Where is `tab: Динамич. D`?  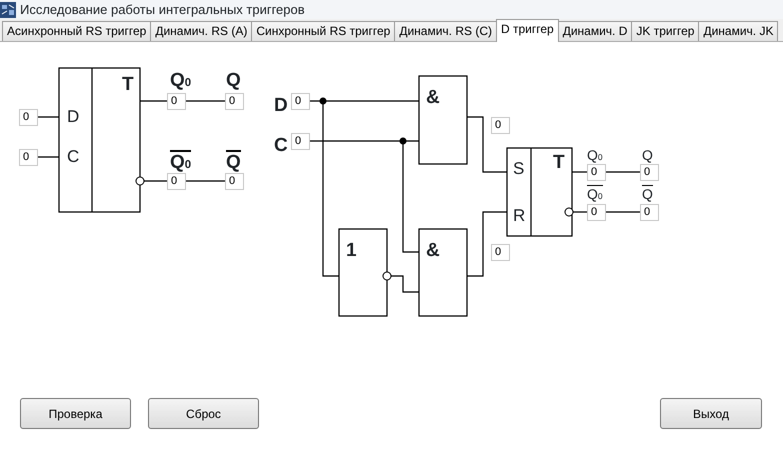
tab: Динамич. D is located at coordinates (595, 31).